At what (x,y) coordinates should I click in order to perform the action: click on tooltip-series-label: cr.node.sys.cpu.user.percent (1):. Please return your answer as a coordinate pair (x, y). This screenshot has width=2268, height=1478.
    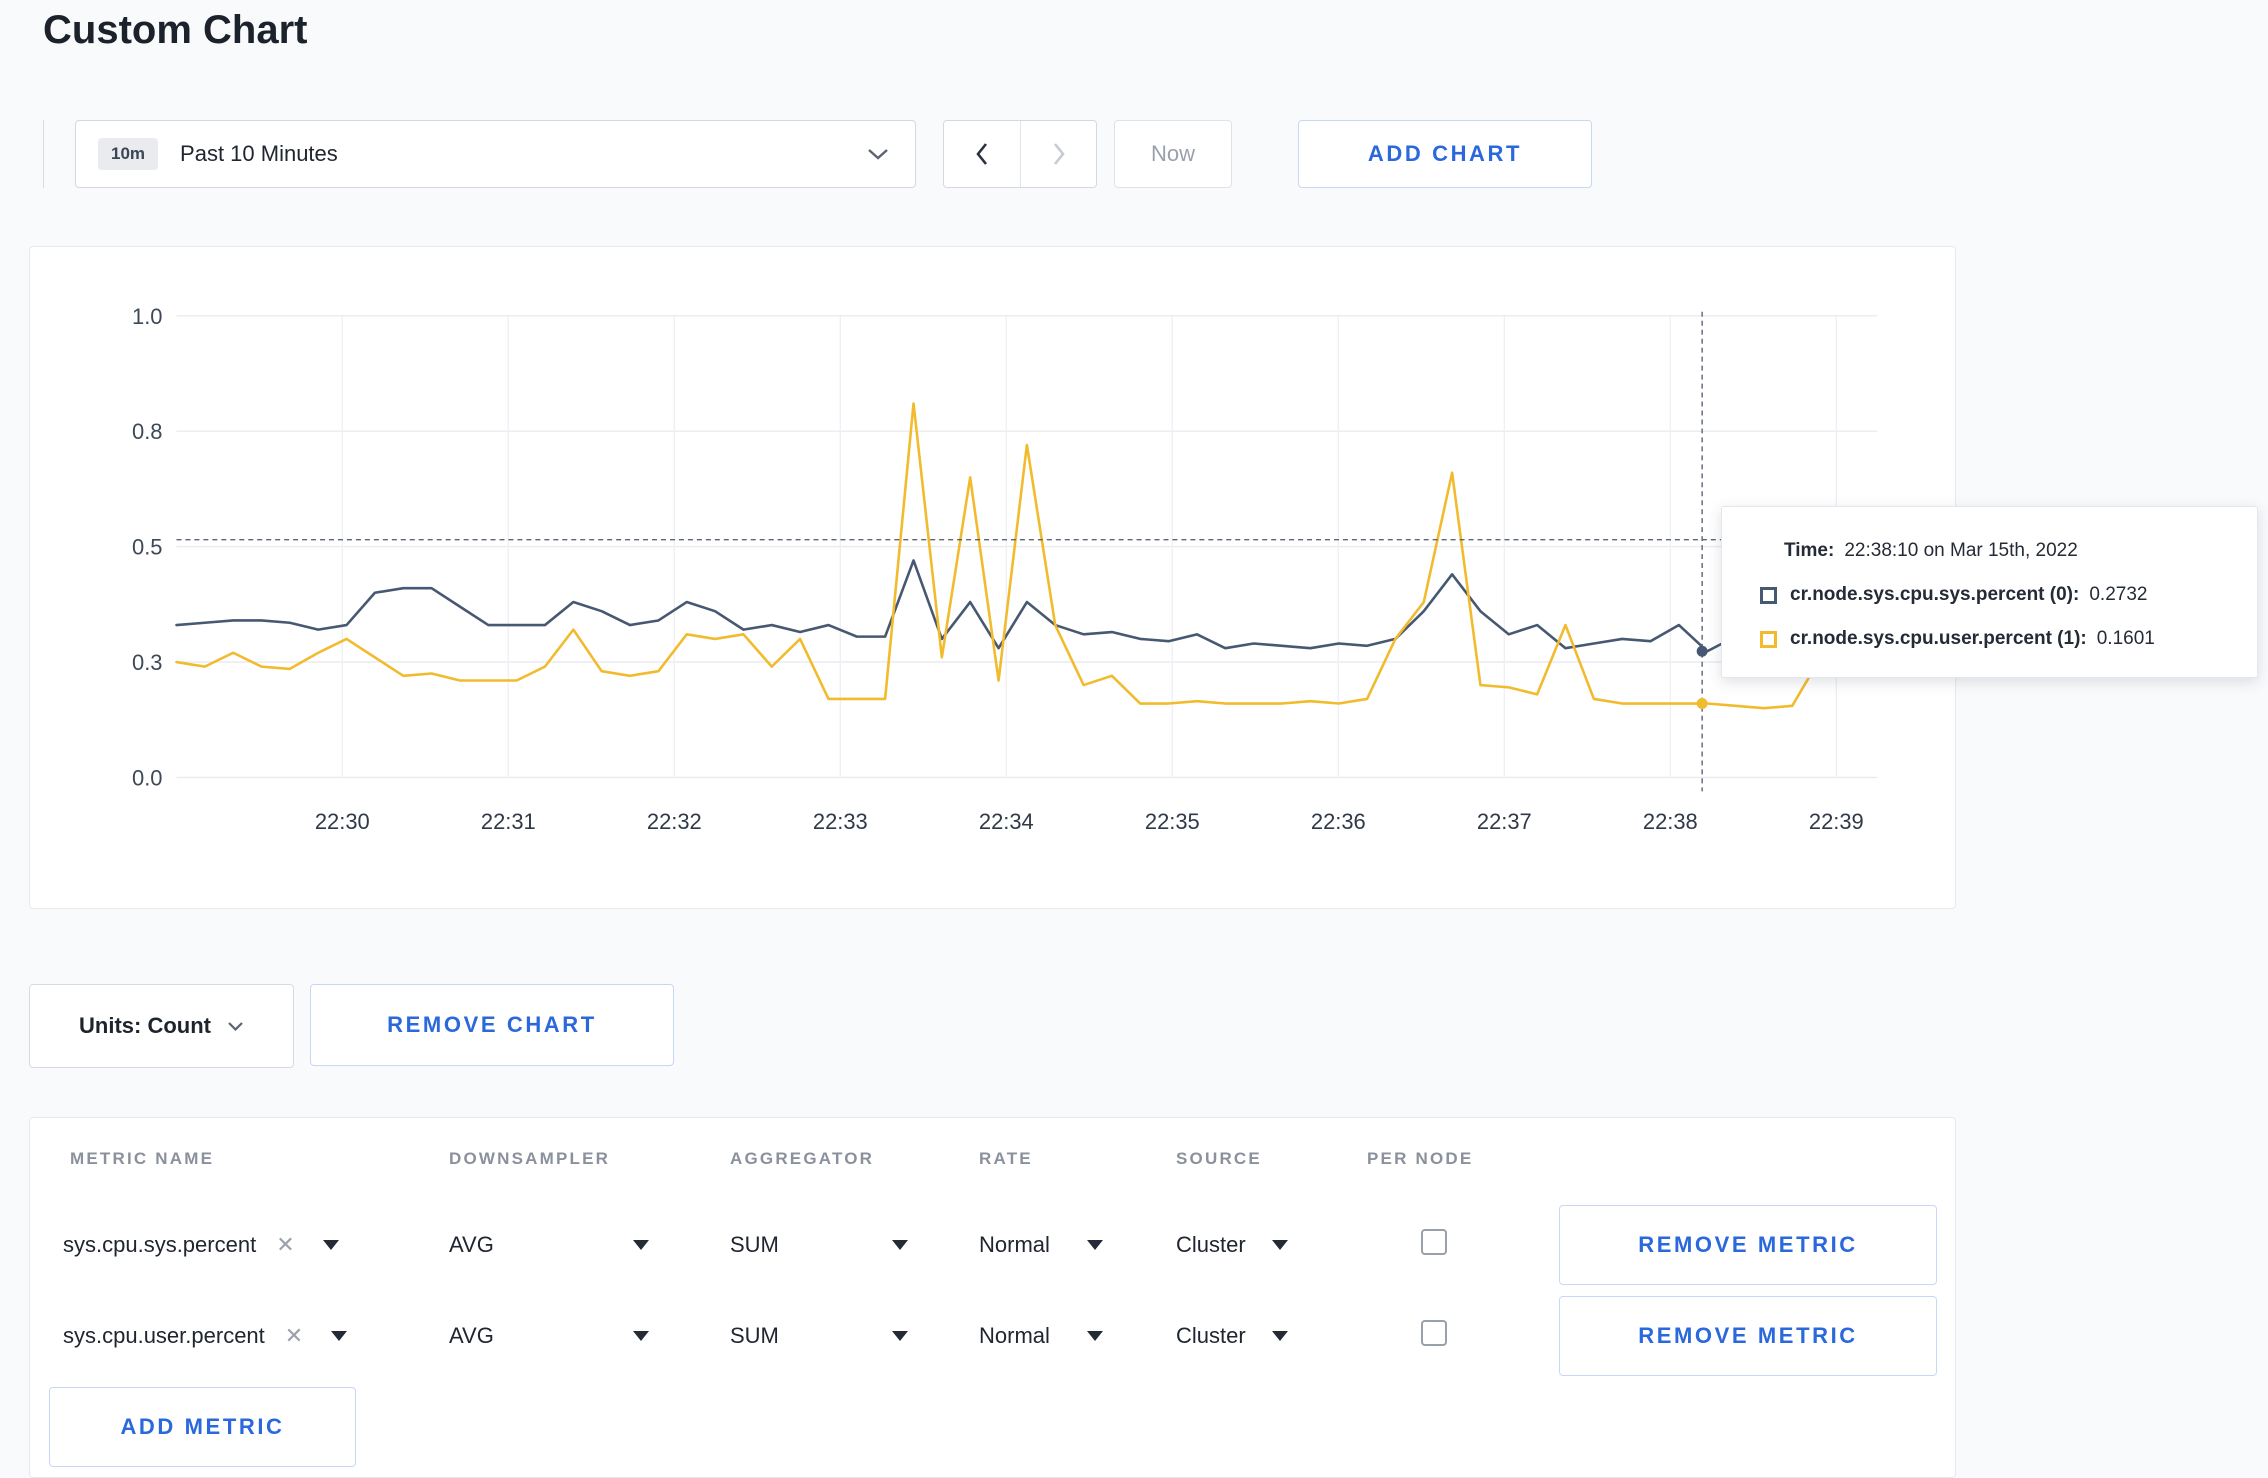
    Looking at the image, I should click on (1938, 638).